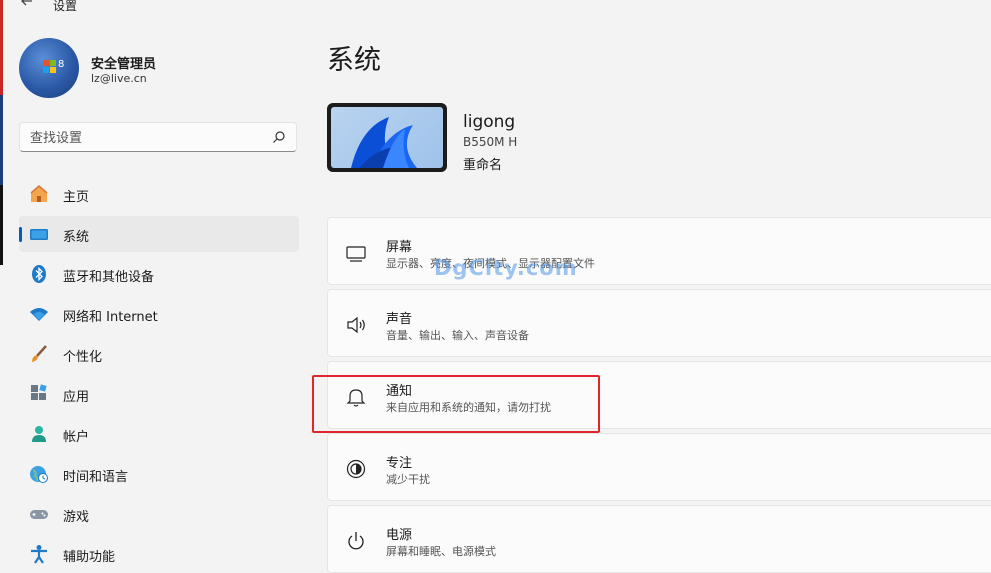 The height and width of the screenshot is (573, 991). I want to click on device-model: B550M H, so click(490, 142).